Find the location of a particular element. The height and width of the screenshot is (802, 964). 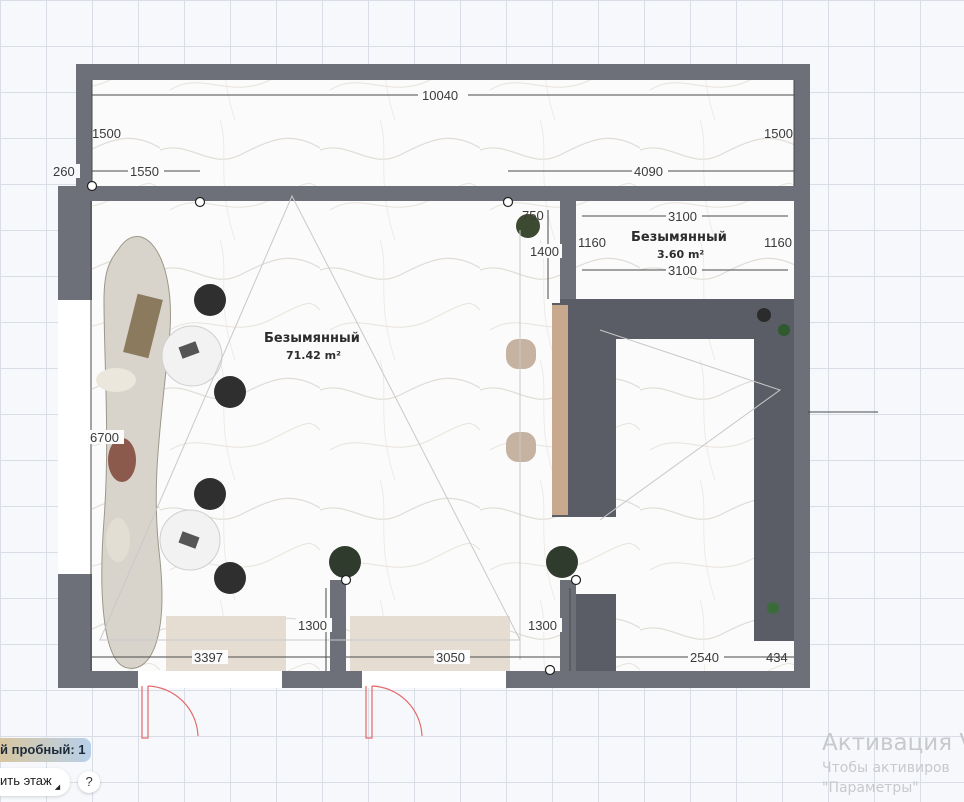

help-button: ? is located at coordinates (89, 782).